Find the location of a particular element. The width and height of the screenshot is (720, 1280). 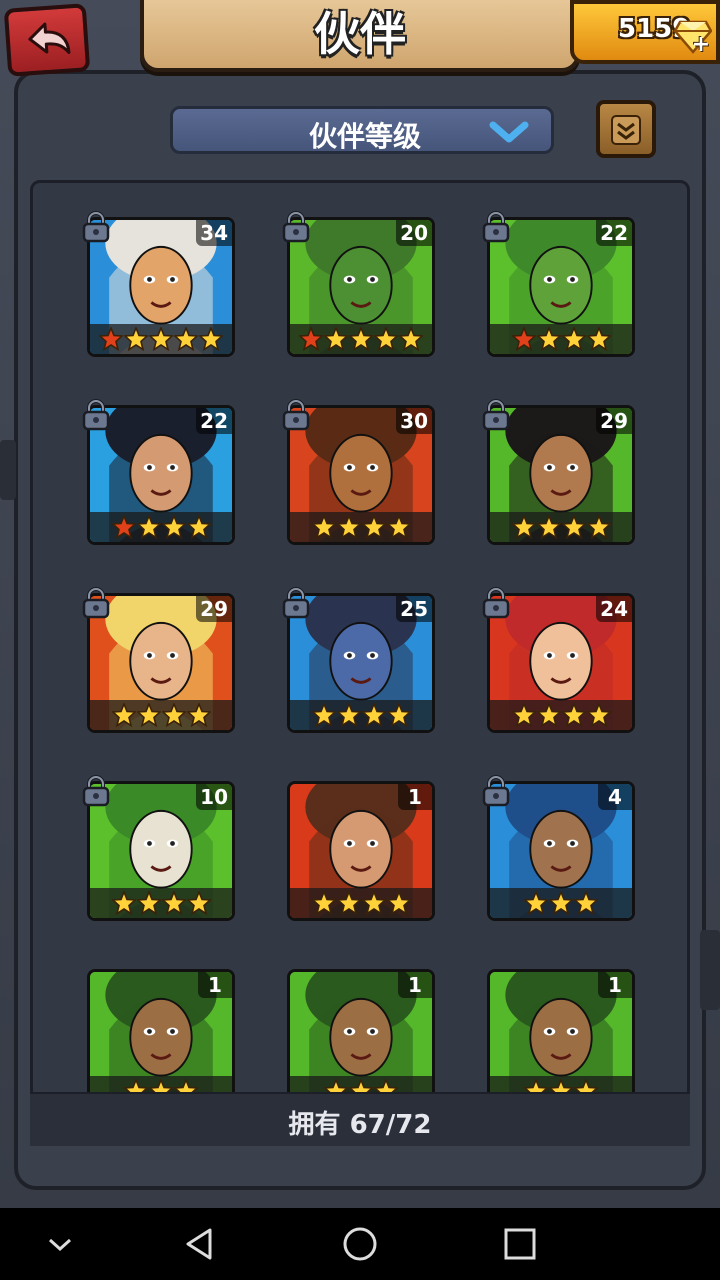

android-nav-bar is located at coordinates (360, 1244).